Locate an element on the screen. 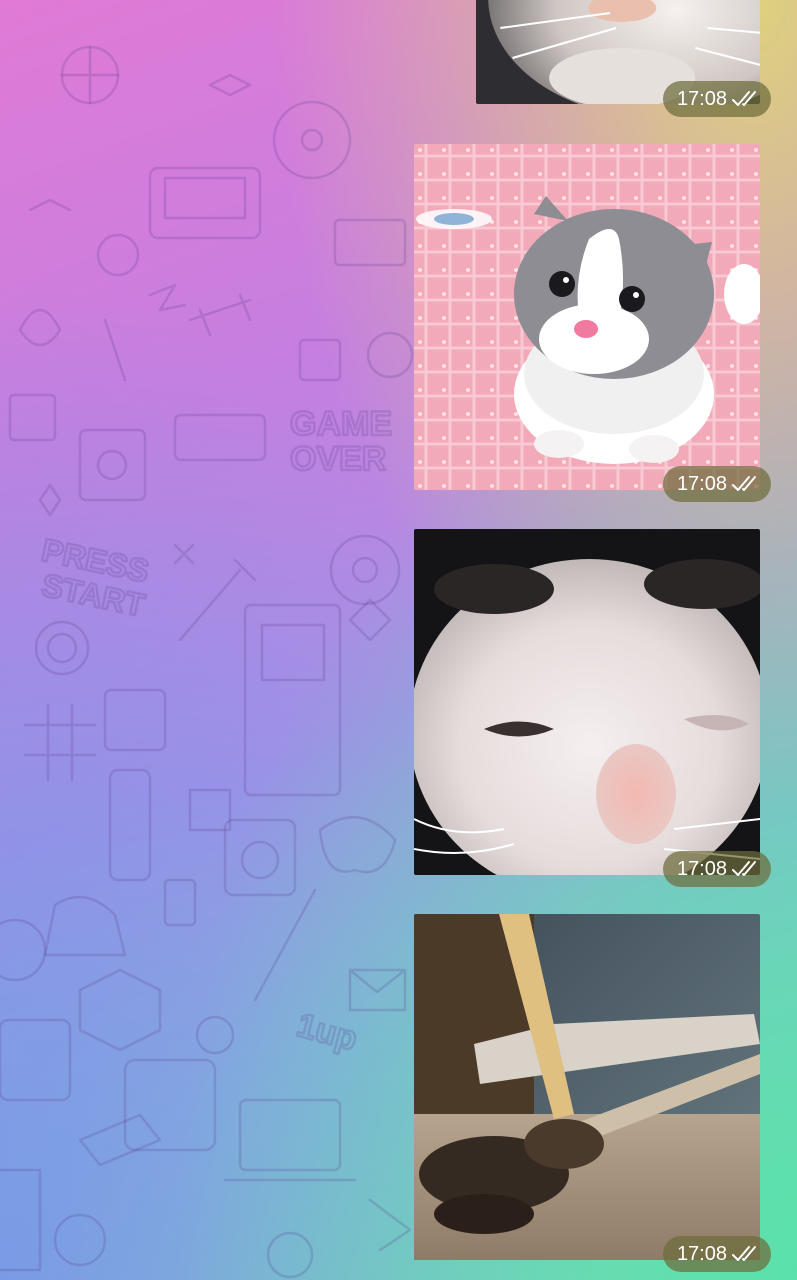  grey-white-kitten-photo is located at coordinates (587, 317).